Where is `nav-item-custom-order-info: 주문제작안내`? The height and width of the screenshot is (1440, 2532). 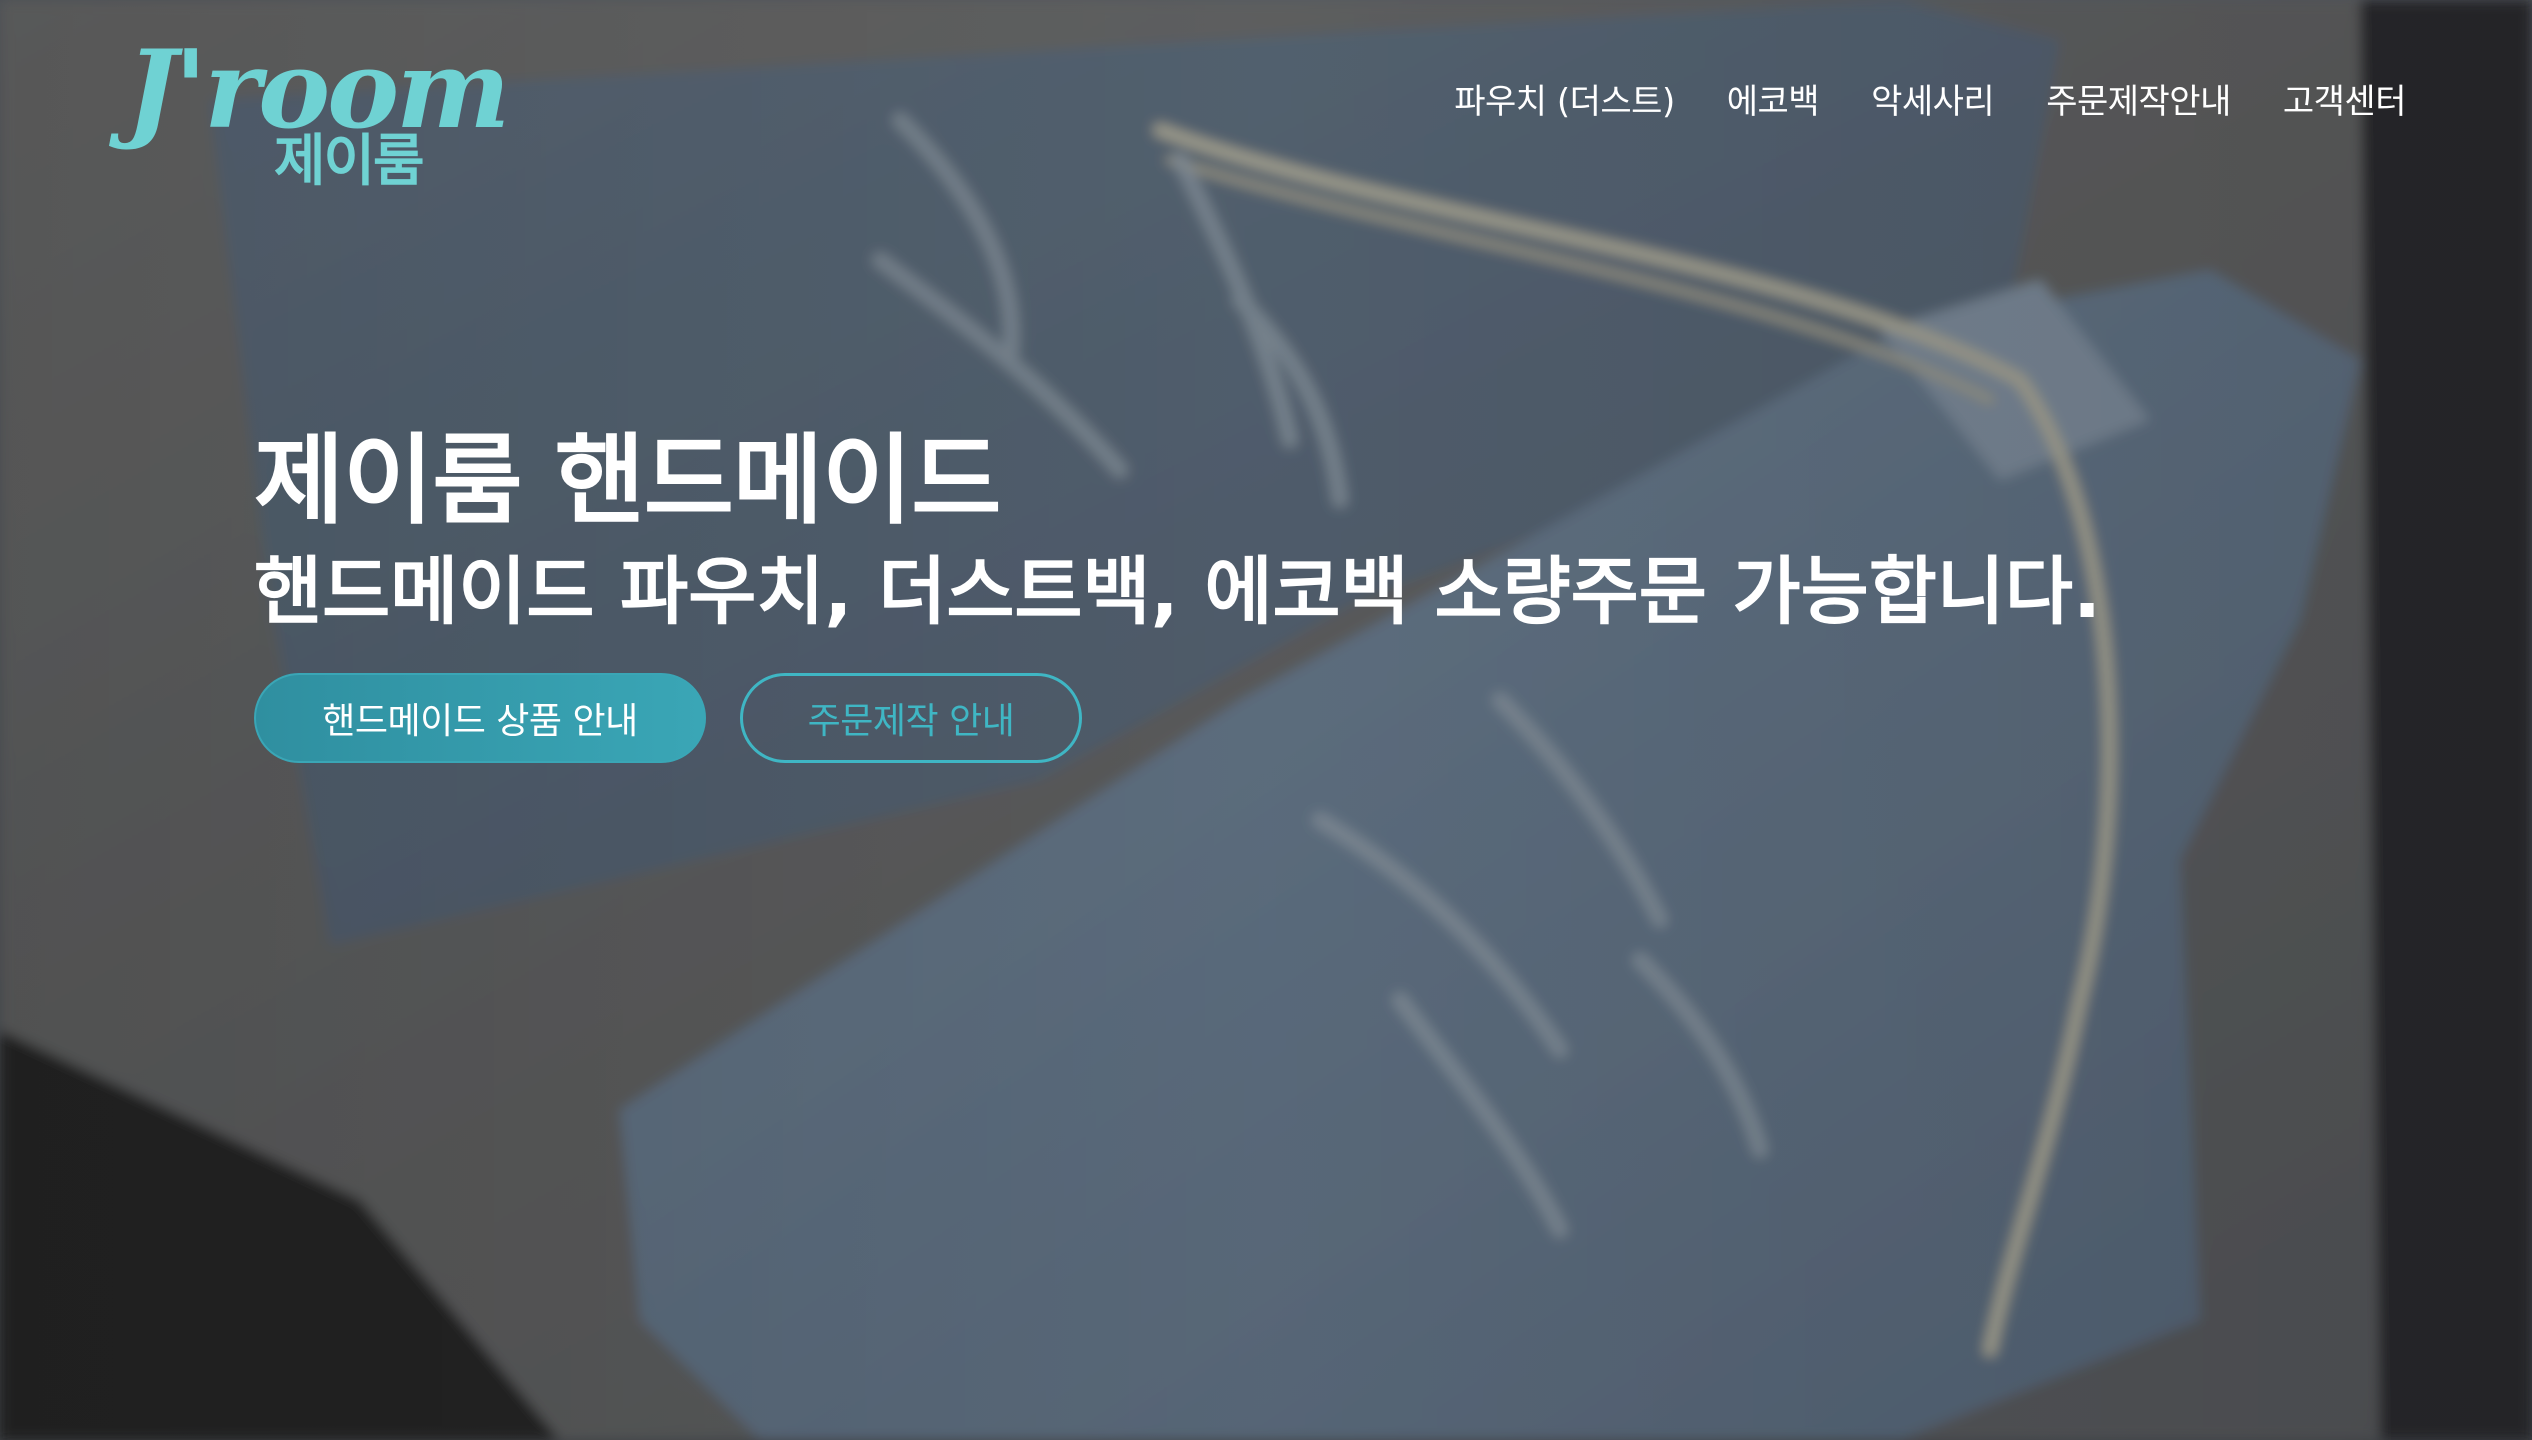 nav-item-custom-order-info: 주문제작안내 is located at coordinates (2138, 98).